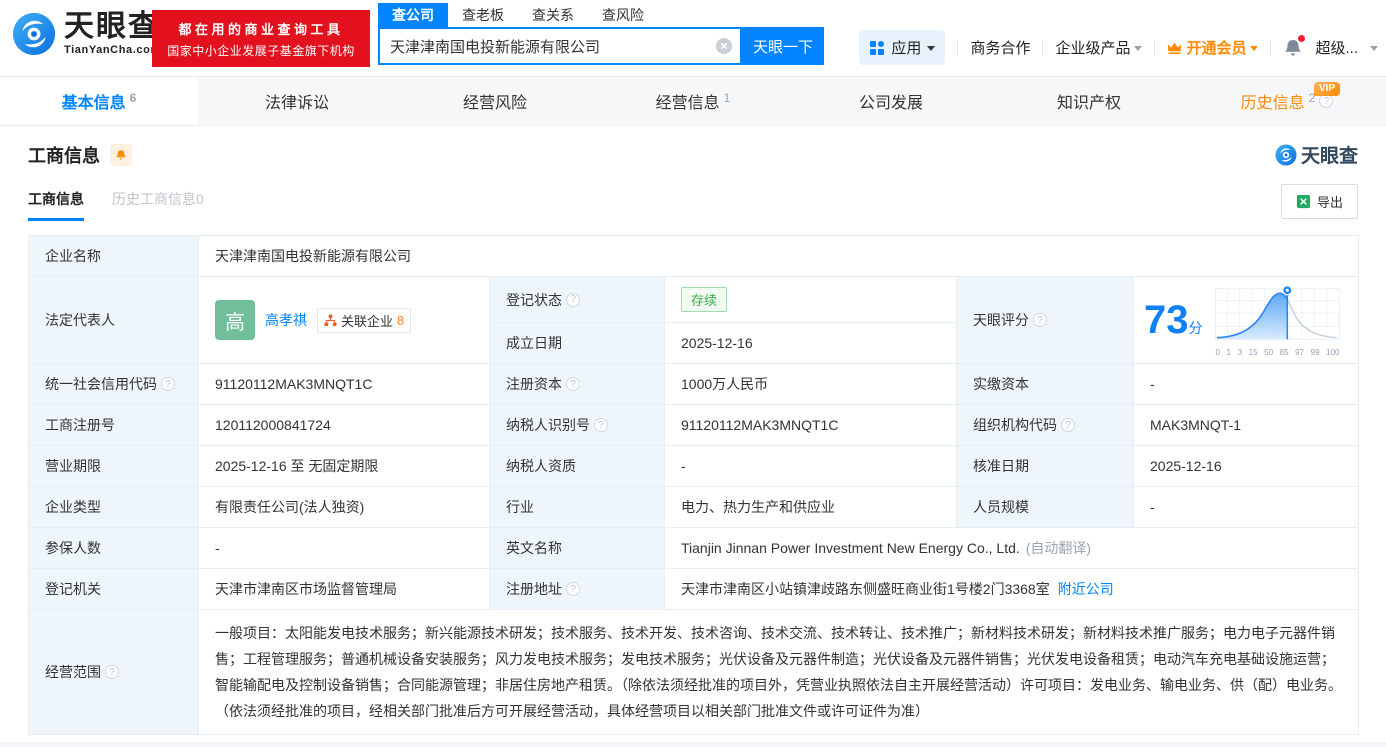 This screenshot has width=1386, height=747. Describe the element at coordinates (1045, 507) in the screenshot. I see `field-label-staff-size: 人员规模` at that location.